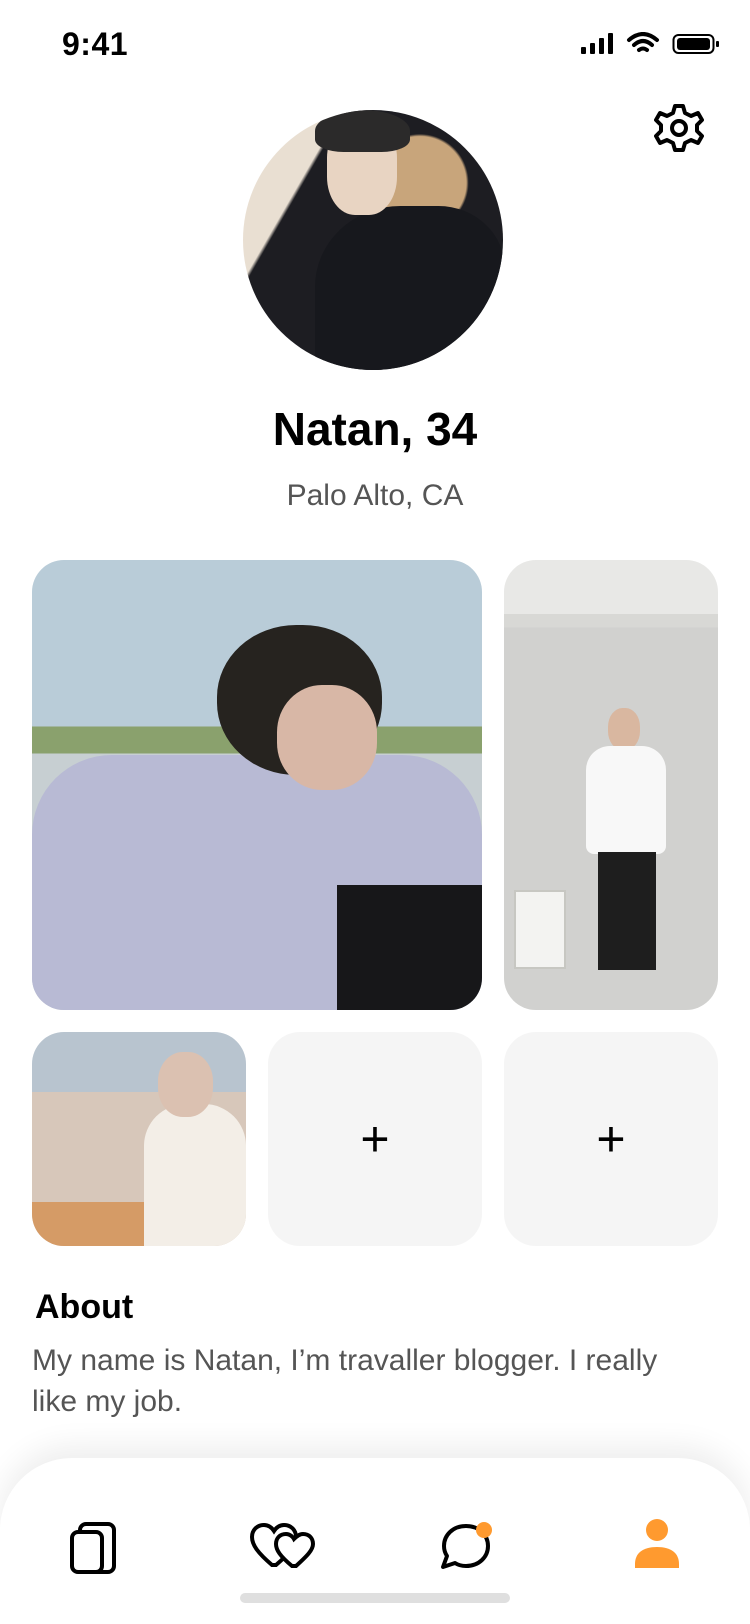  I want to click on signal-icon, so click(597, 43).